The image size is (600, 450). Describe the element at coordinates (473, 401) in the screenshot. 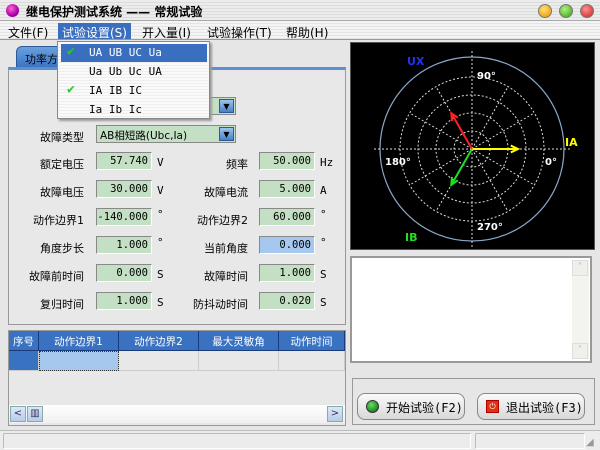

I see `action-panel: 开始试验(F2) ⏻ 退出试验(F3)` at that location.